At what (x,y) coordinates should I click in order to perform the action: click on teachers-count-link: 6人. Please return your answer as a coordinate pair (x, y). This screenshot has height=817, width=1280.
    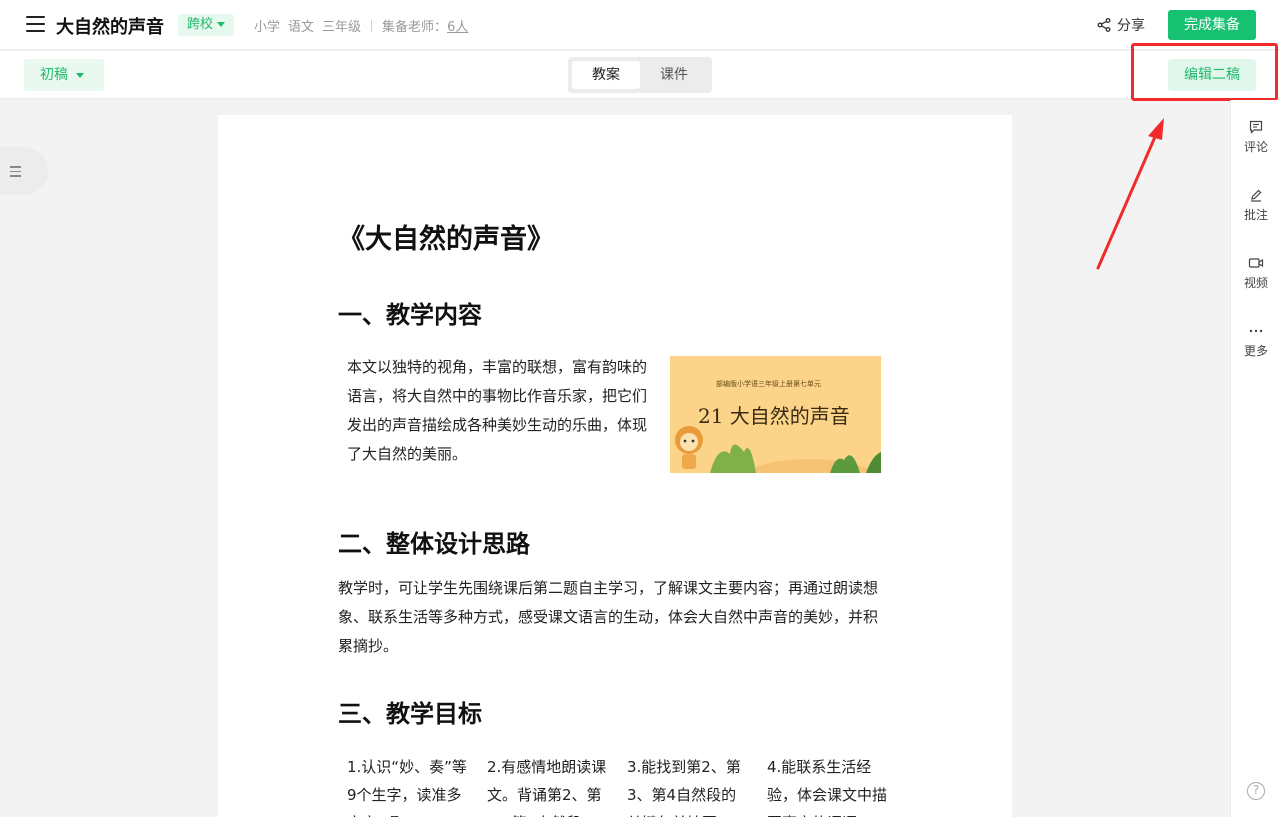
    Looking at the image, I should click on (457, 25).